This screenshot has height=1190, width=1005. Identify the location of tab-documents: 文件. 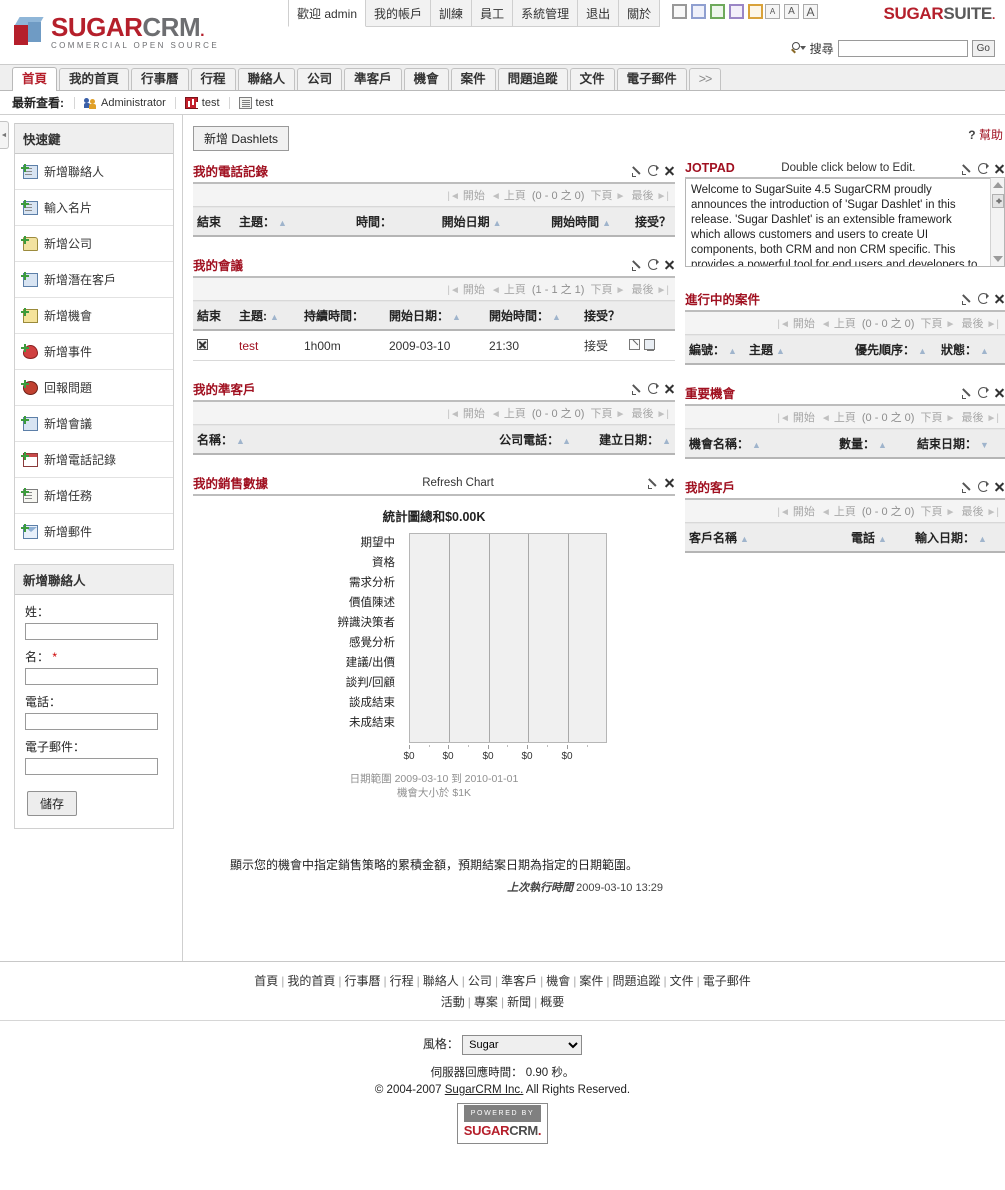
(592, 79).